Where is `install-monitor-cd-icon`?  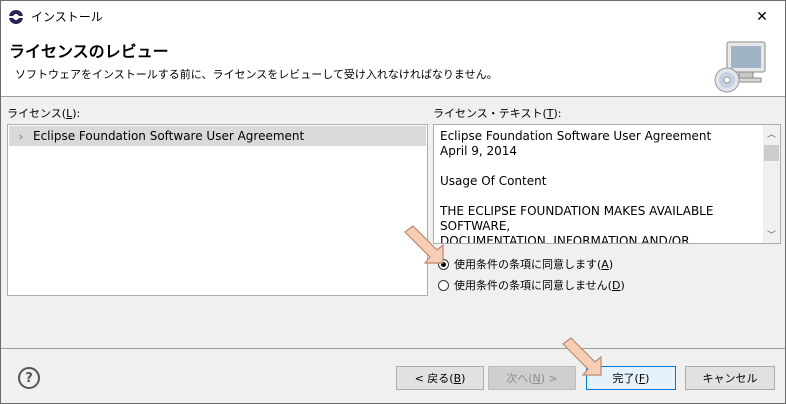 install-monitor-cd-icon is located at coordinates (740, 67).